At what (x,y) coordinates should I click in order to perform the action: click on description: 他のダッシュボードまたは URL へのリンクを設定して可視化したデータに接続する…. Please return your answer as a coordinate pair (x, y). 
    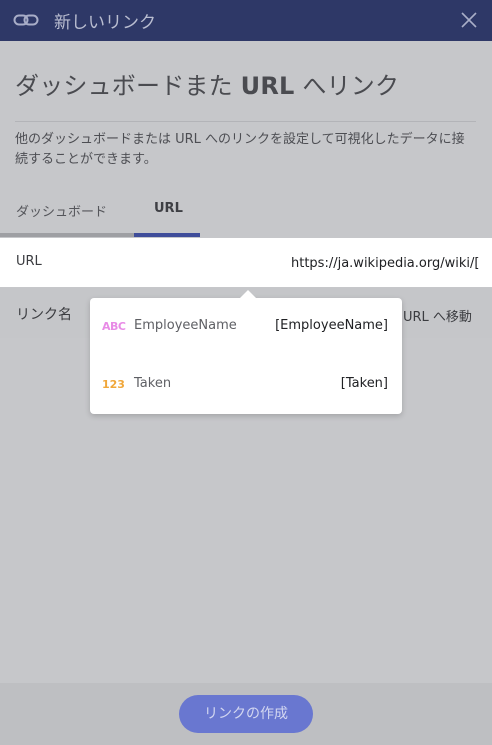
    Looking at the image, I should click on (240, 149).